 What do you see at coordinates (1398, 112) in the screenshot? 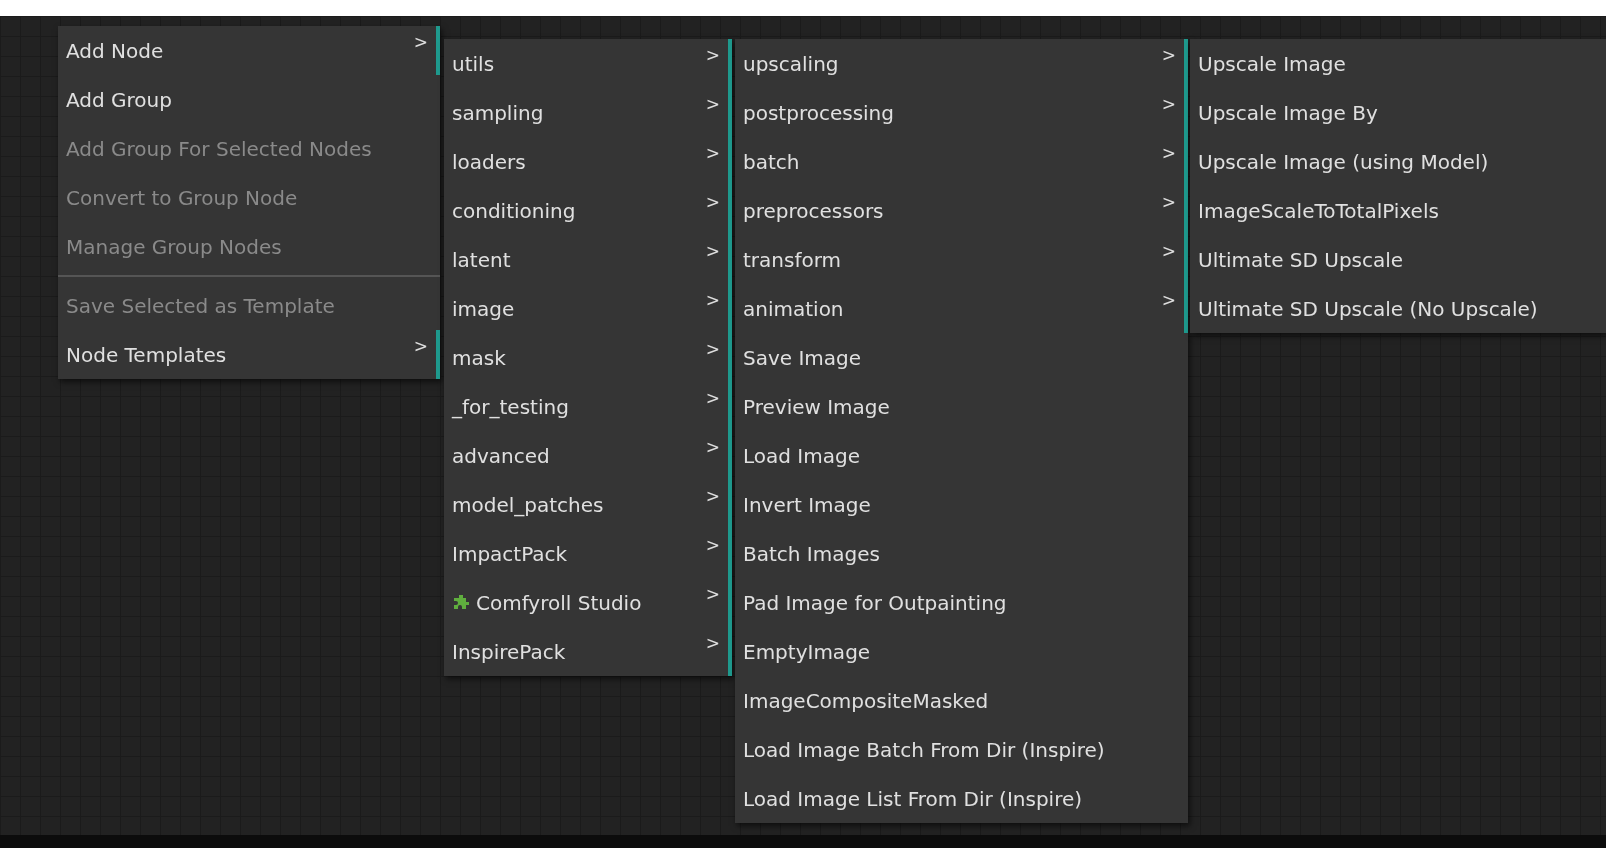
I see `menu-item: Upscale Image By` at bounding box center [1398, 112].